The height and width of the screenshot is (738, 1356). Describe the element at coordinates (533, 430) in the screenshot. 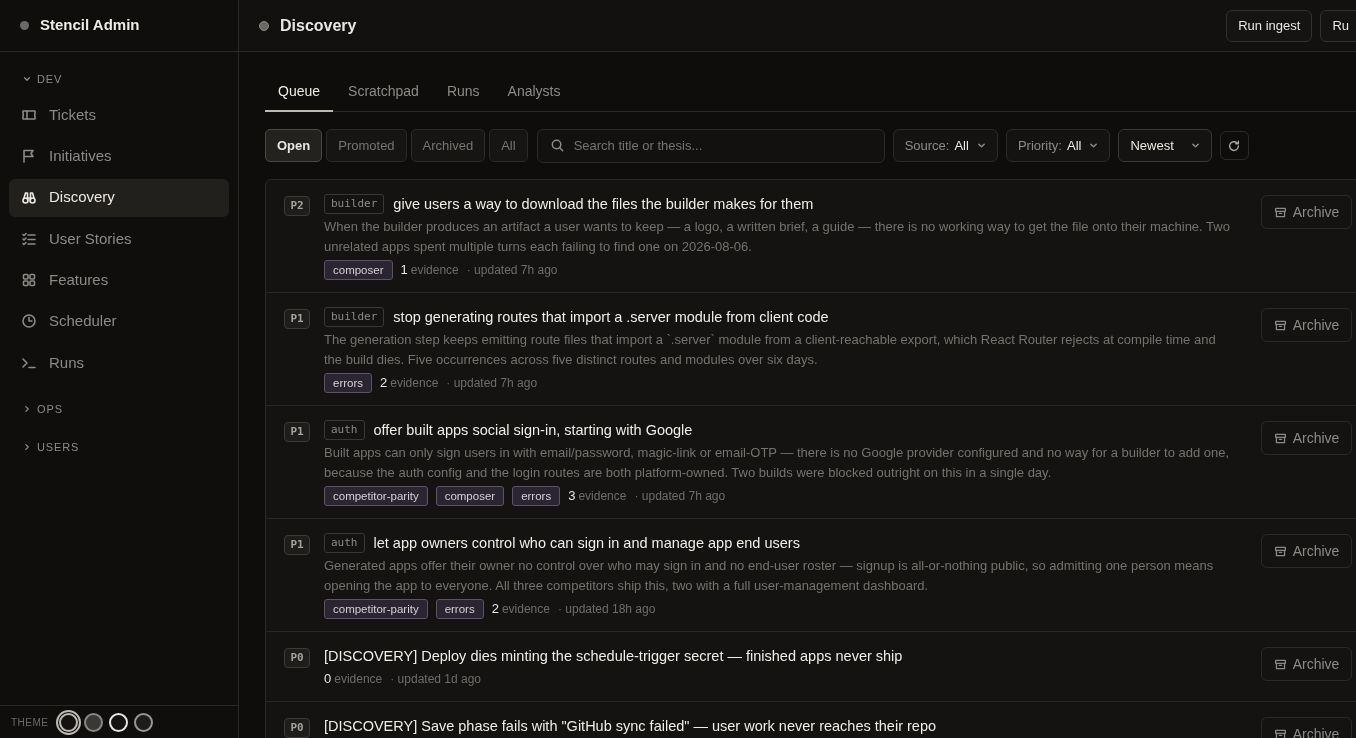

I see `item-title: offer built apps social sign-in, starting with Google` at that location.